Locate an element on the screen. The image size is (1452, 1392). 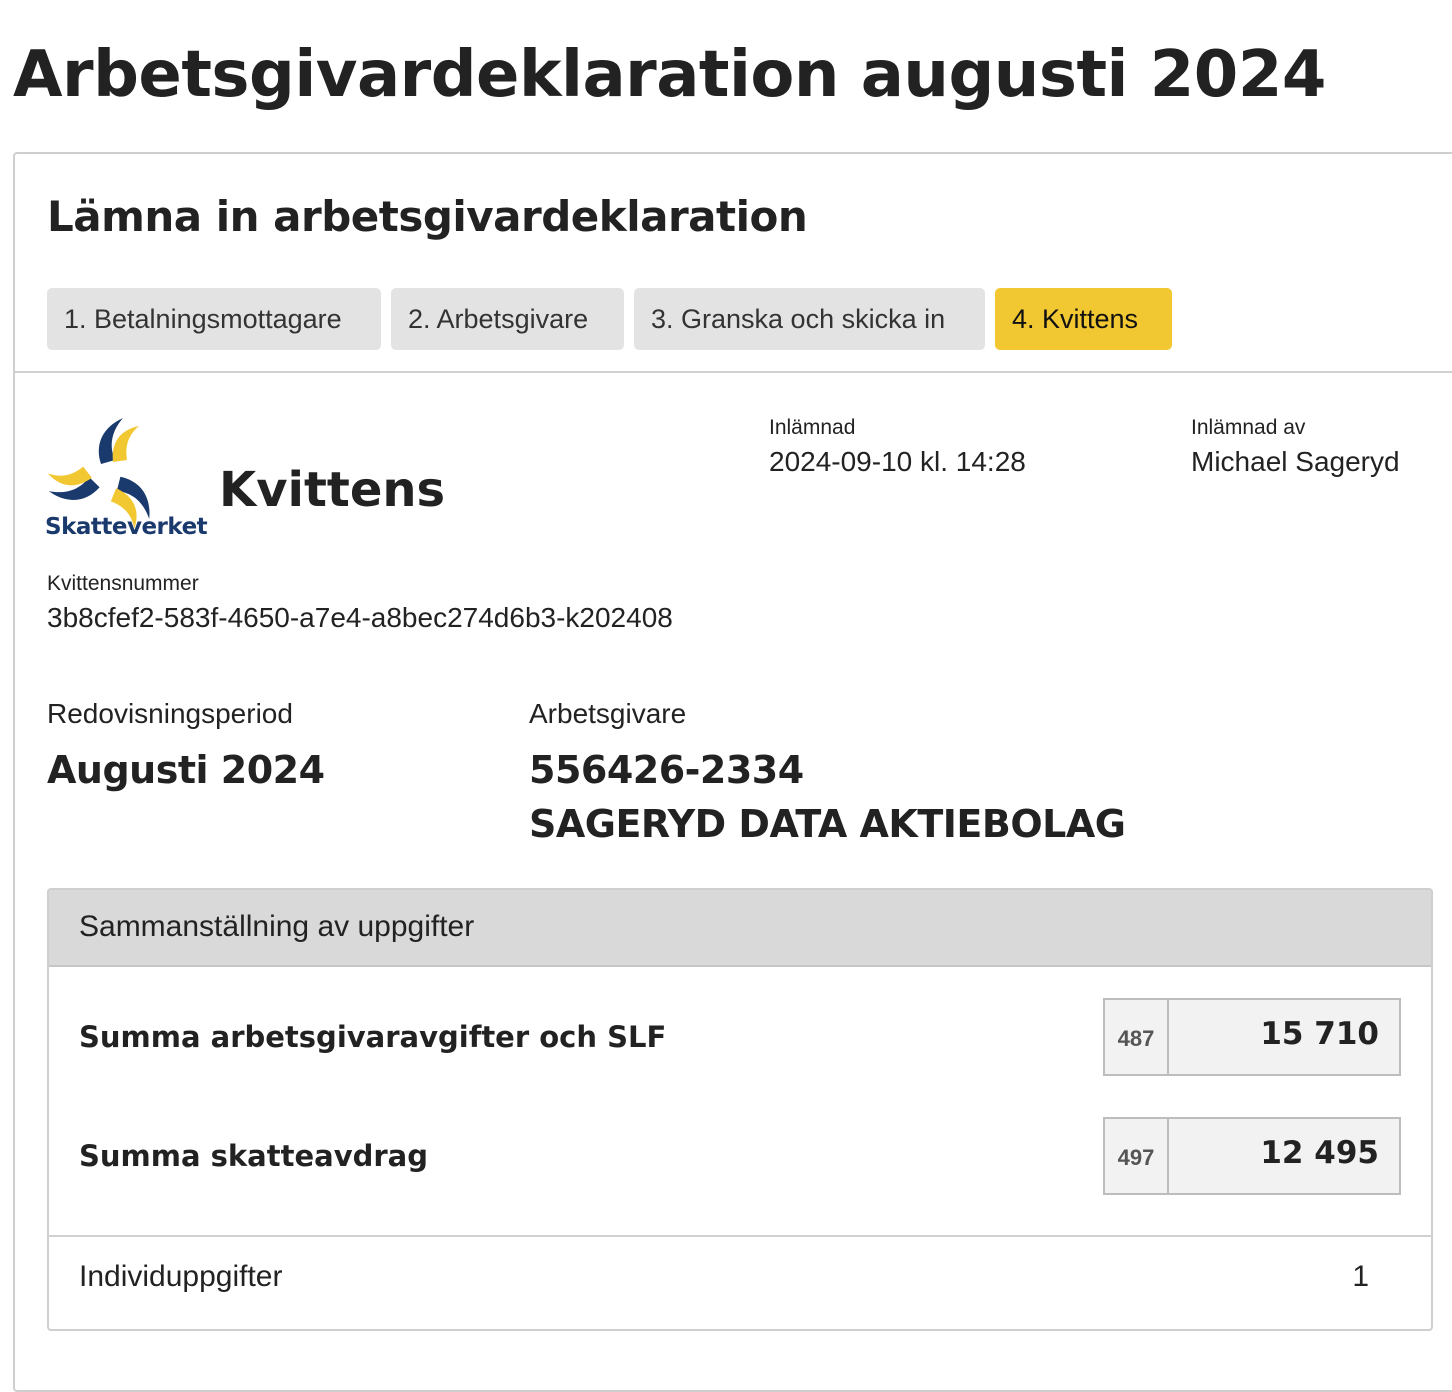
step-granska: 3. Granska och skicka in is located at coordinates (809, 319).